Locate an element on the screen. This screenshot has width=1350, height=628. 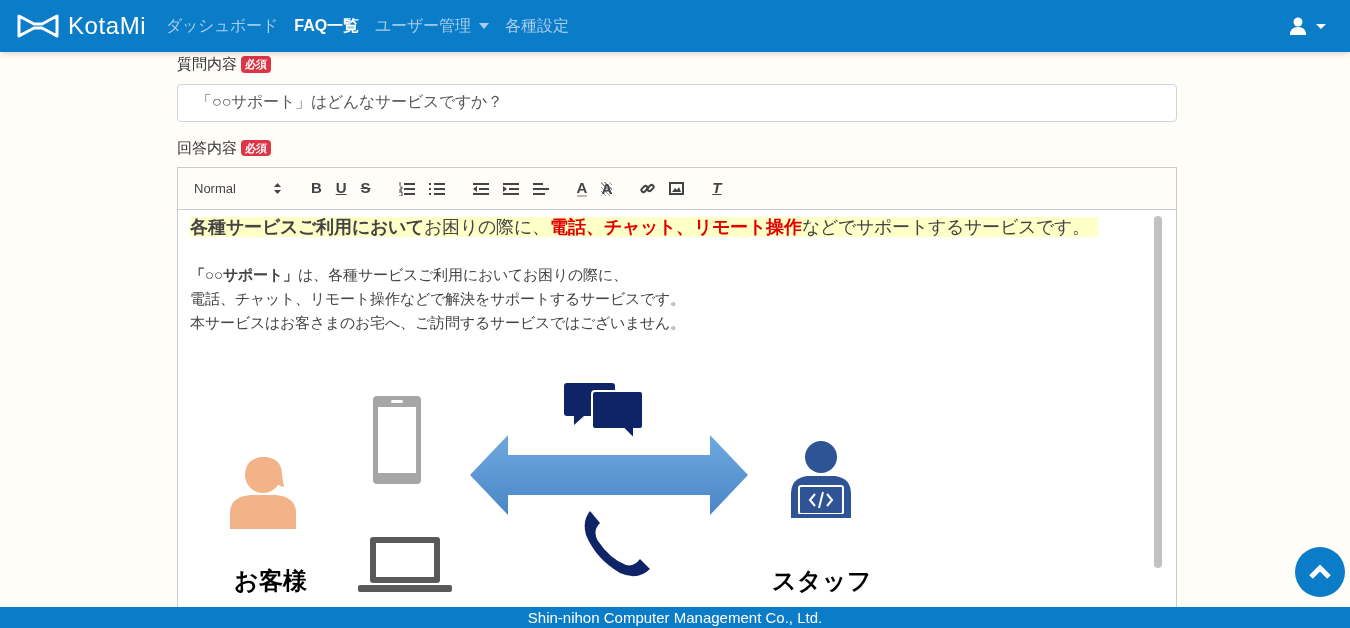
paragraph-line: 本サービスはお客さまのお宅へ、ご訪問するサービスではございません。 is located at coordinates (437, 323).